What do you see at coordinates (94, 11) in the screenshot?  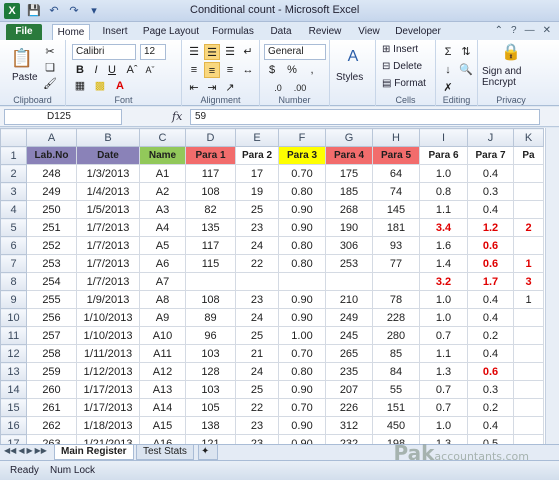 I see `customize-icon: ▾` at bounding box center [94, 11].